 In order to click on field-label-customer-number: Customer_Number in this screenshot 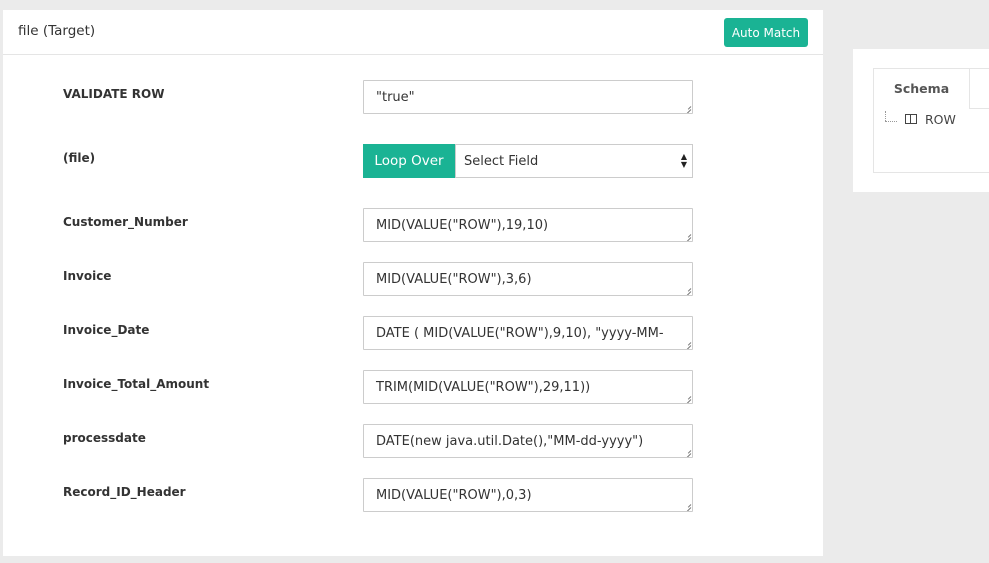, I will do `click(125, 222)`.